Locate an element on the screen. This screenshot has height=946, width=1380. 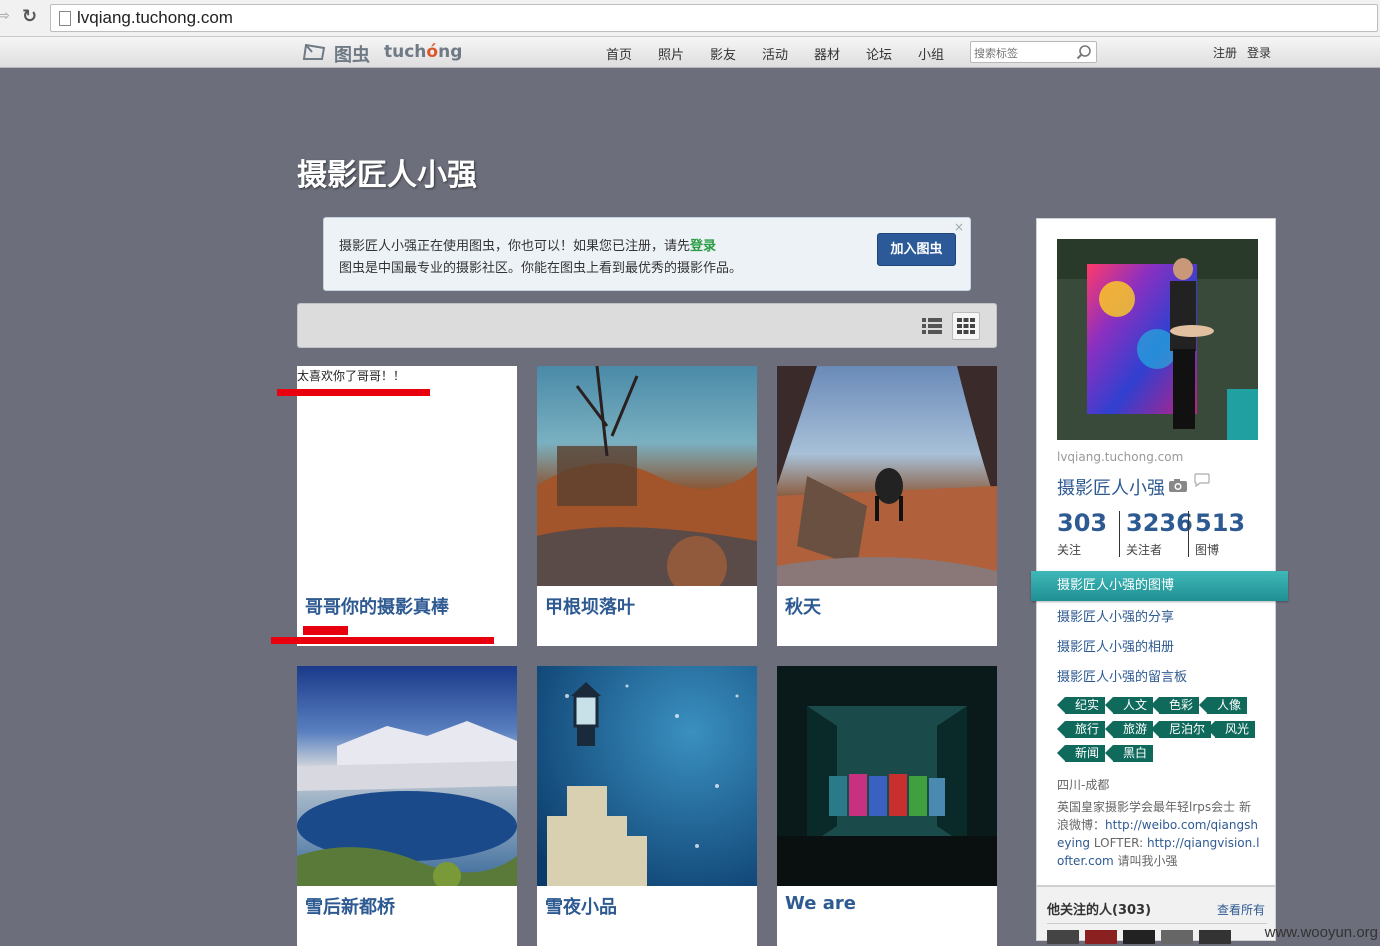
sidebar-item-shares: 摄影匠人小强的分享 is located at coordinates (1115, 615).